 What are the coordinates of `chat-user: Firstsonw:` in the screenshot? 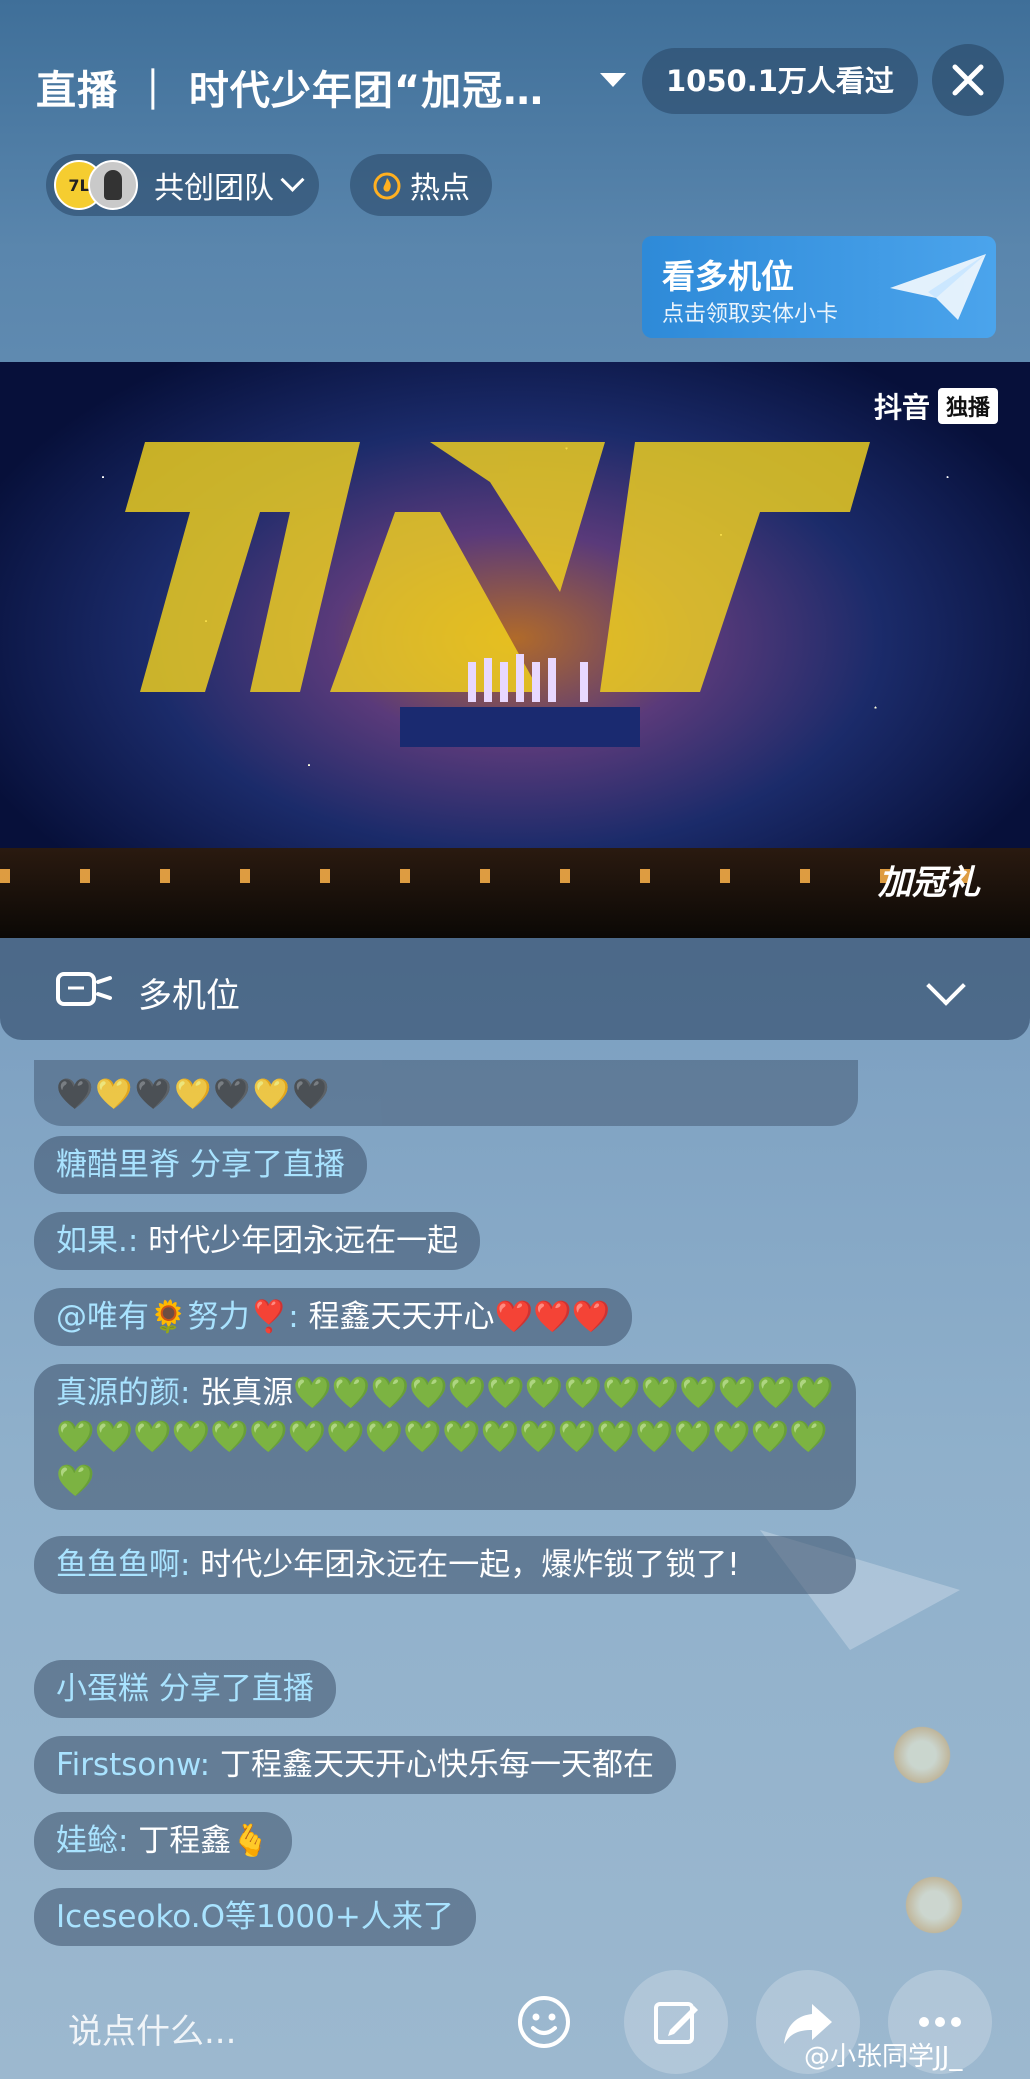 It's located at (133, 1765).